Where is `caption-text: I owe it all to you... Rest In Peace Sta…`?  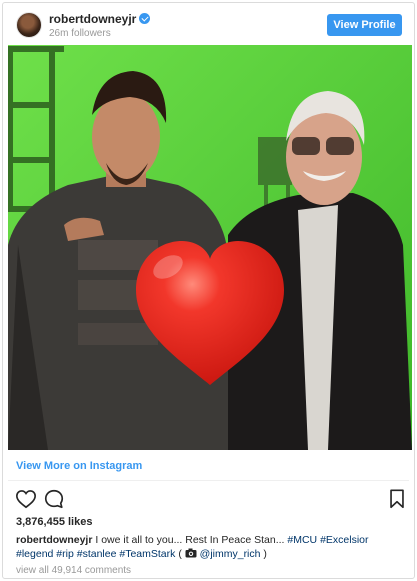
caption-text: I owe it all to you... Rest In Peace Sta… is located at coordinates (190, 540).